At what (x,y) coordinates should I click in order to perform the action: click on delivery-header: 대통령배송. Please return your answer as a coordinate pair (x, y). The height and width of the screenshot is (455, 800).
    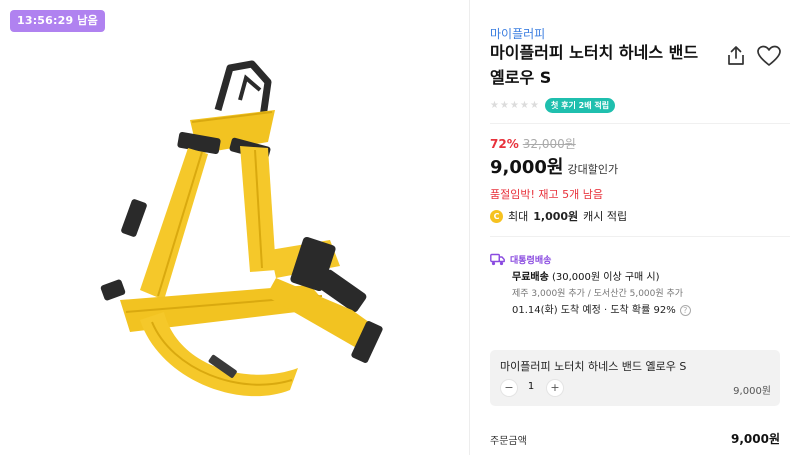
    Looking at the image, I should click on (520, 259).